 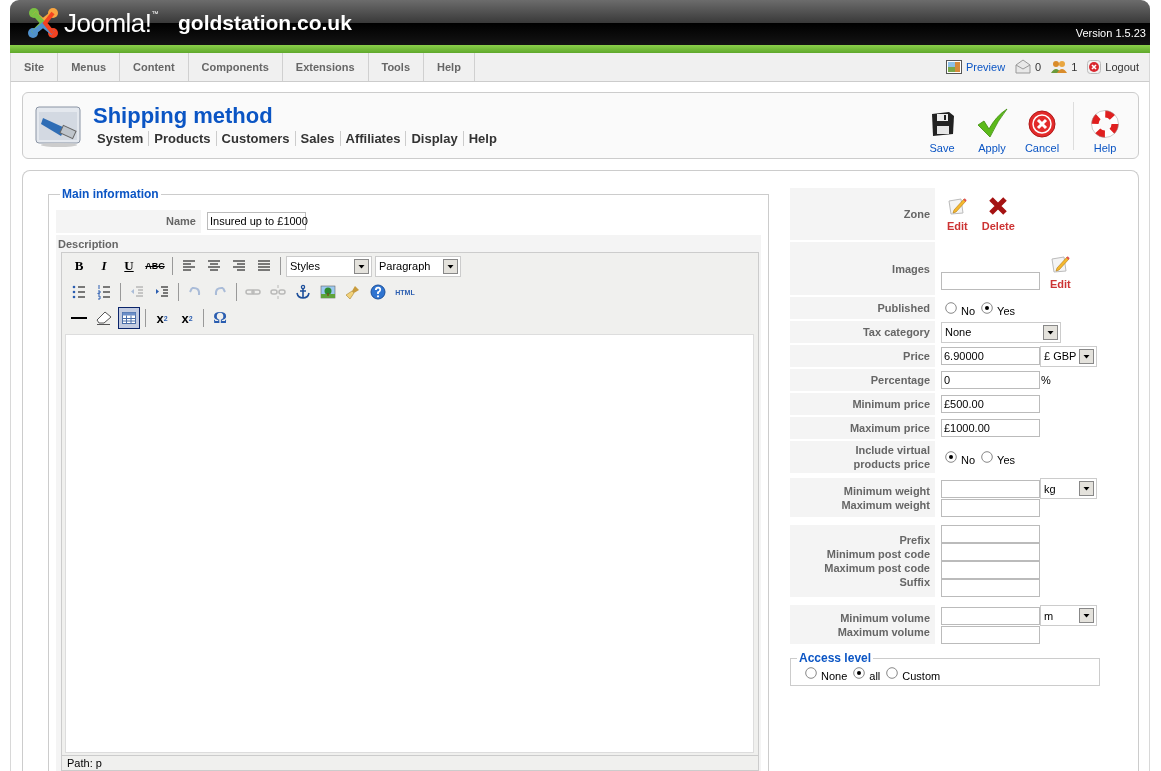 What do you see at coordinates (129, 318) in the screenshot?
I see `table-button` at bounding box center [129, 318].